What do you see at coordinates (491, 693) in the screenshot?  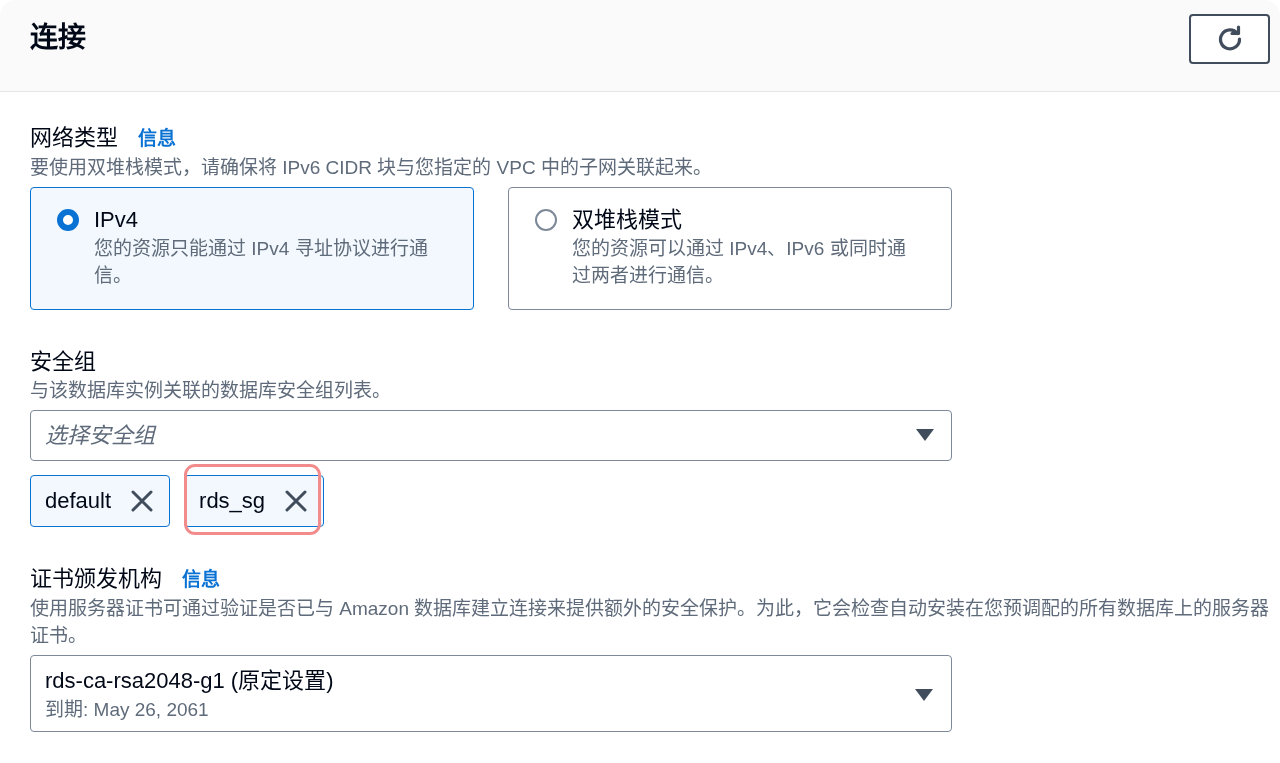 I see `certificate-select: rds-ca-rsa2048-g1 (原定设置) 到期: May 26, 2061` at bounding box center [491, 693].